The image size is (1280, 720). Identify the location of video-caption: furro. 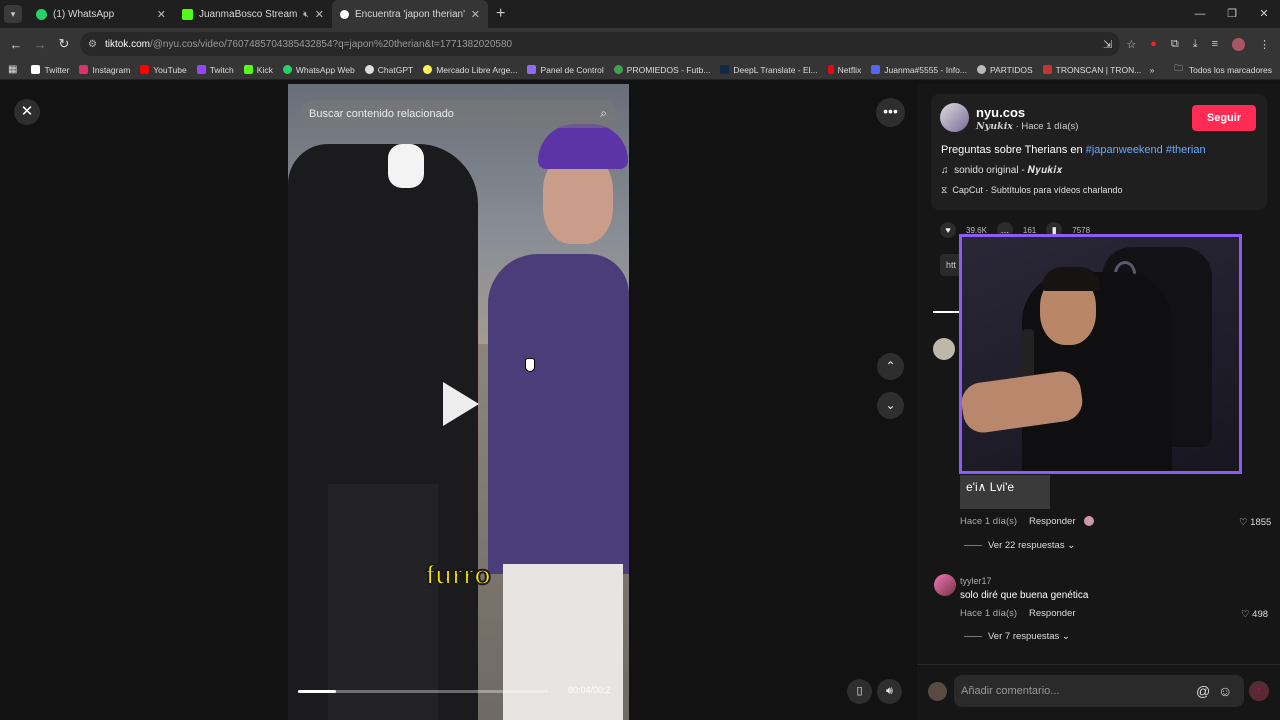
(458, 575).